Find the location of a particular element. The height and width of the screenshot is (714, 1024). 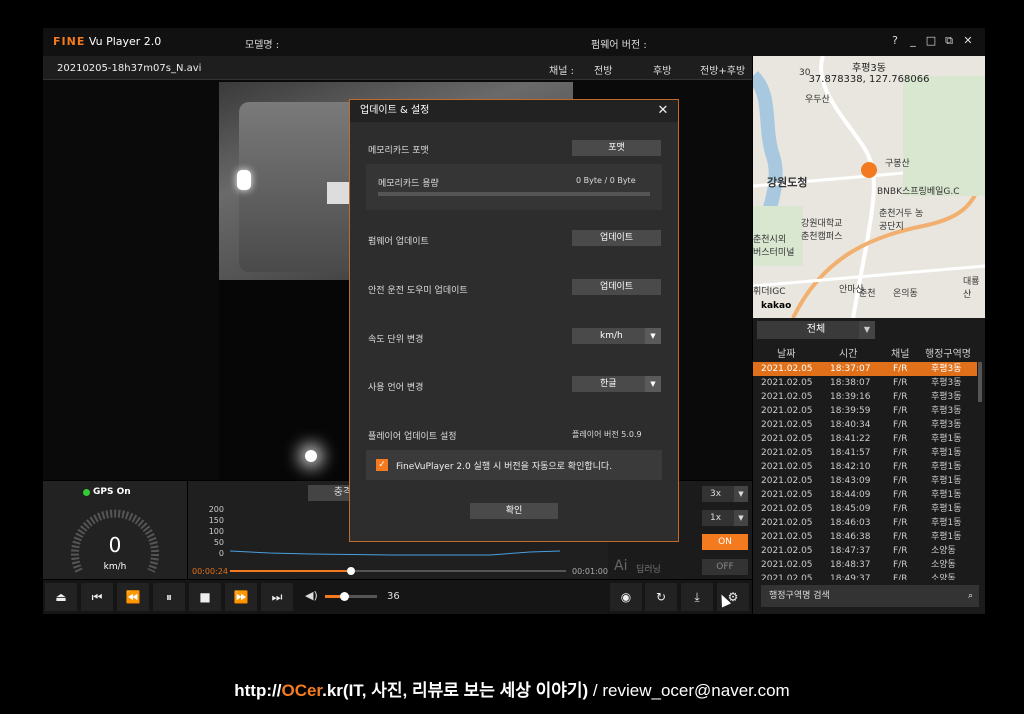

list-item: 2021.02.05 18:43:09 F/R 후평1동 is located at coordinates (865, 481).